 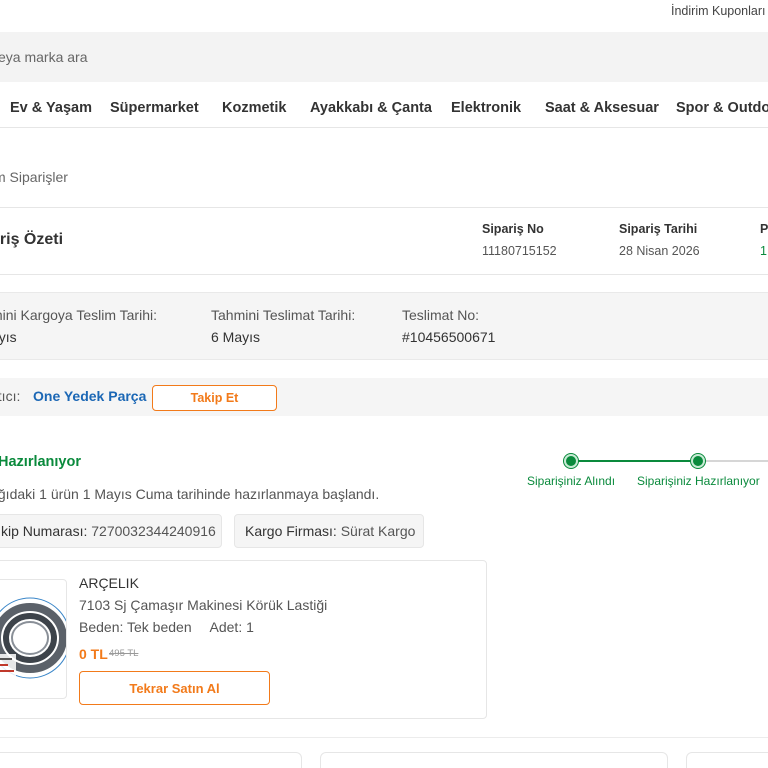 I want to click on order-no-label: Sipariş No, so click(x=513, y=229).